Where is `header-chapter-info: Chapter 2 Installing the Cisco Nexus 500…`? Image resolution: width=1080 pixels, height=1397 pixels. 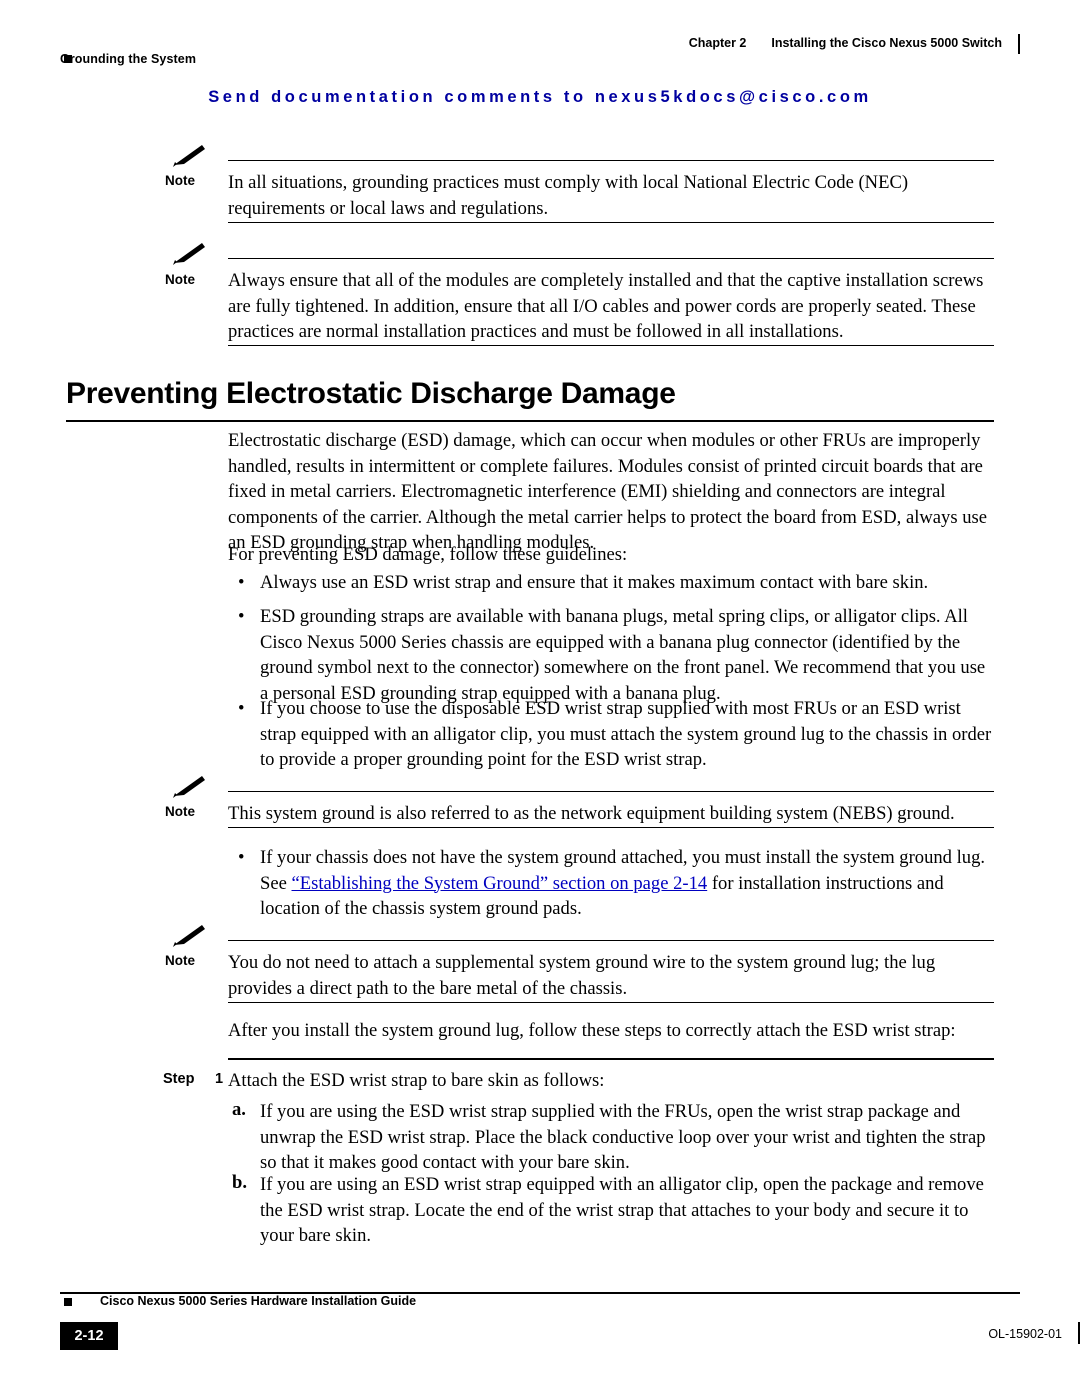
header-chapter-info: Chapter 2 Installing the Cisco Nexus 500… is located at coordinates (845, 43).